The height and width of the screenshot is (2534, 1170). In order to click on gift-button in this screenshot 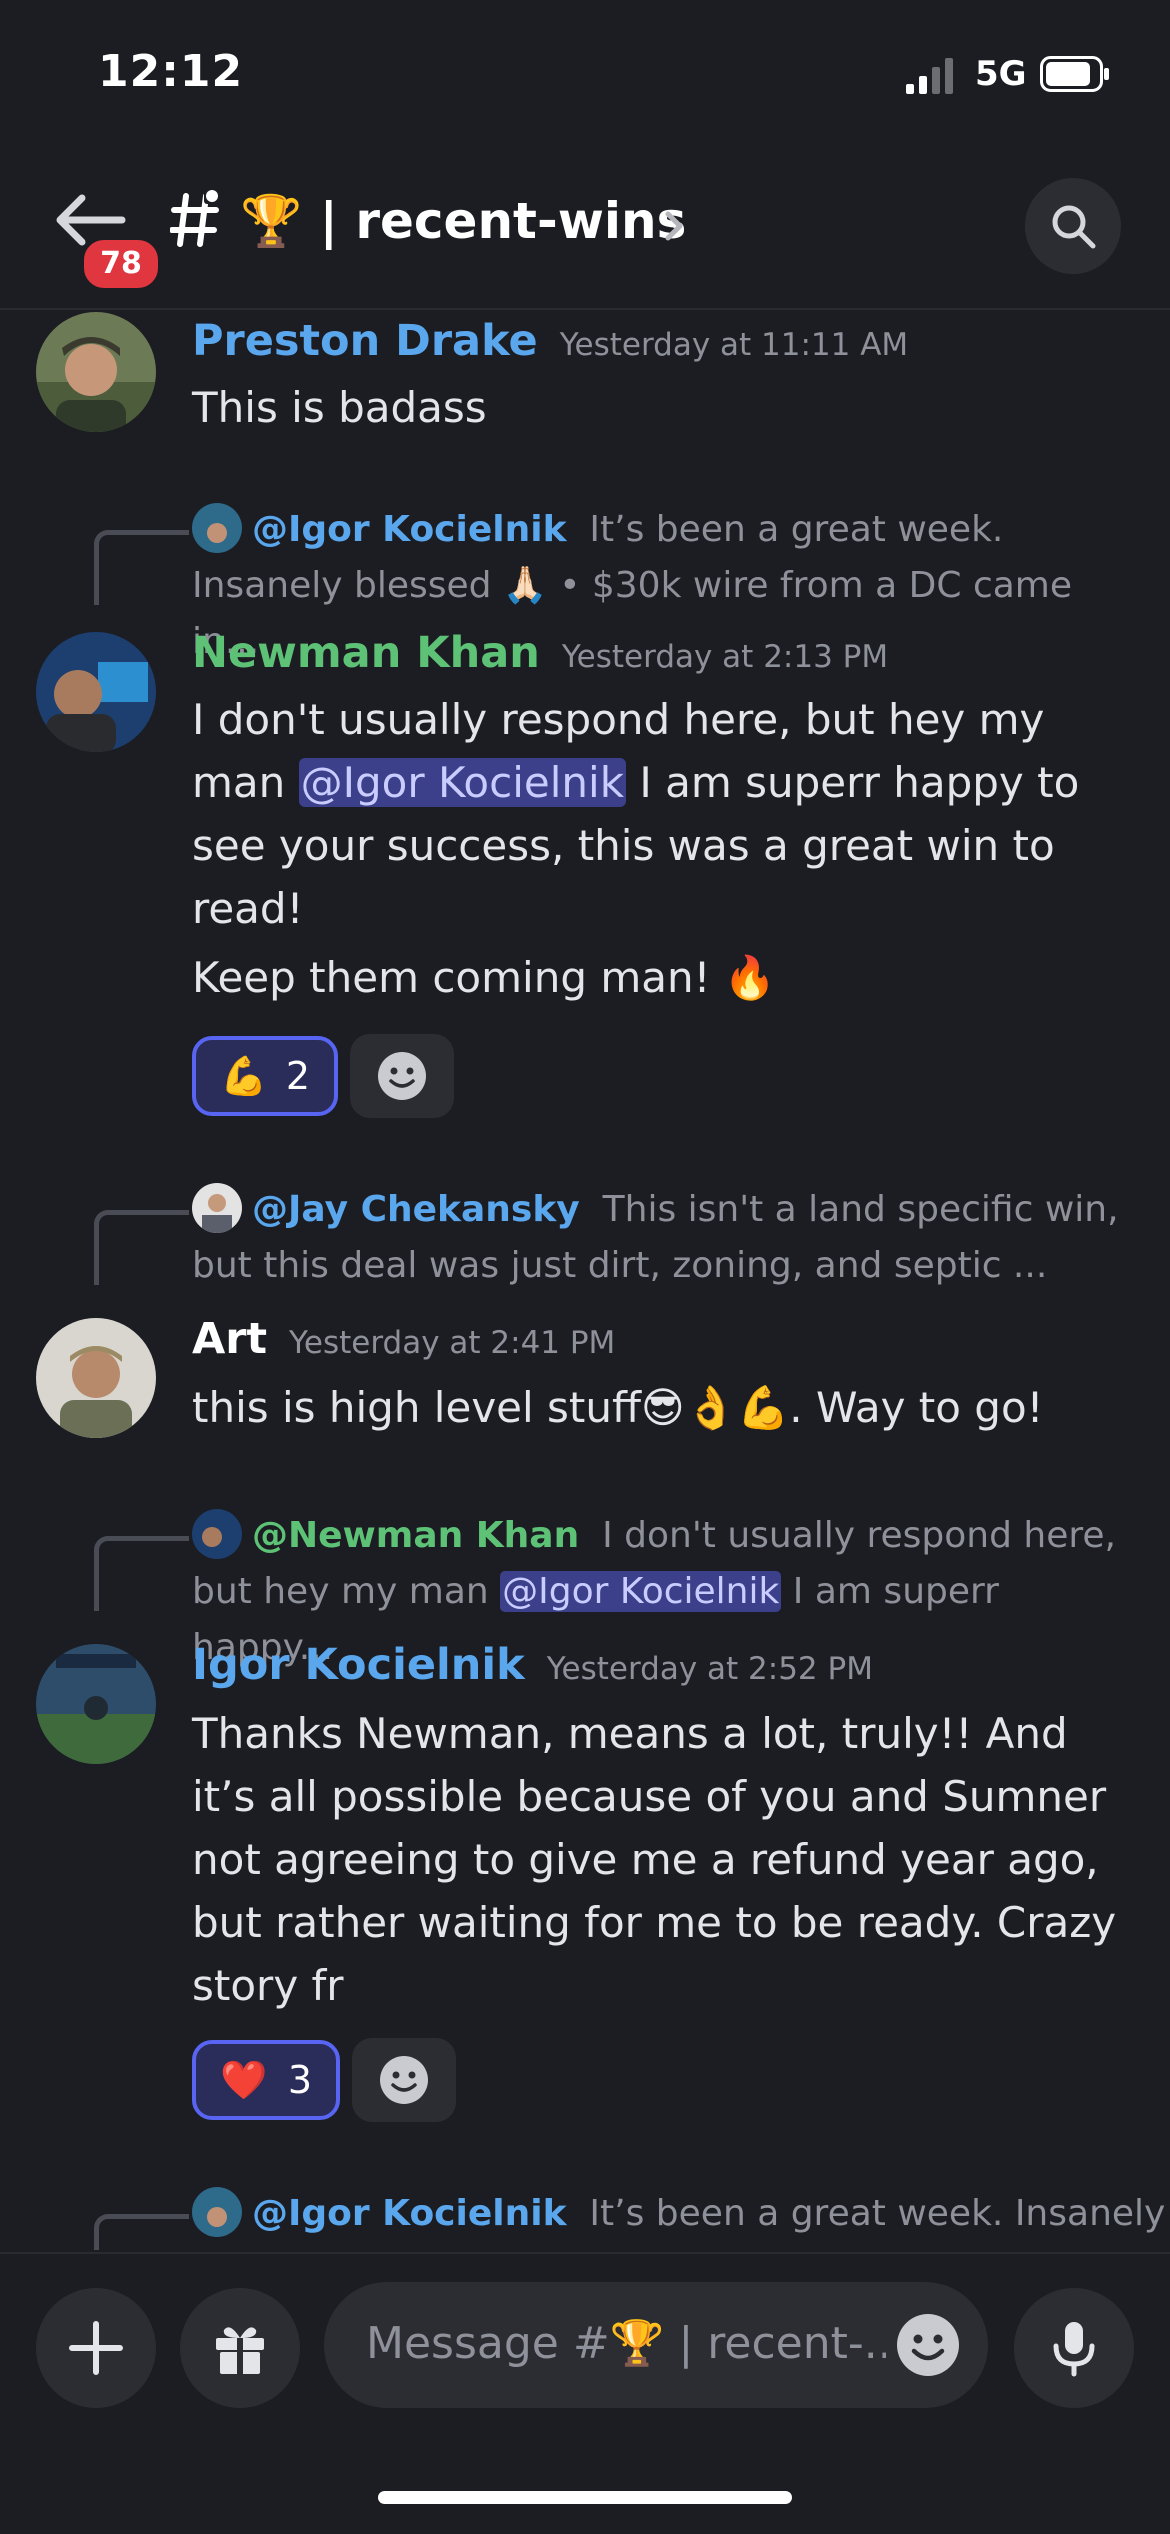, I will do `click(240, 2348)`.